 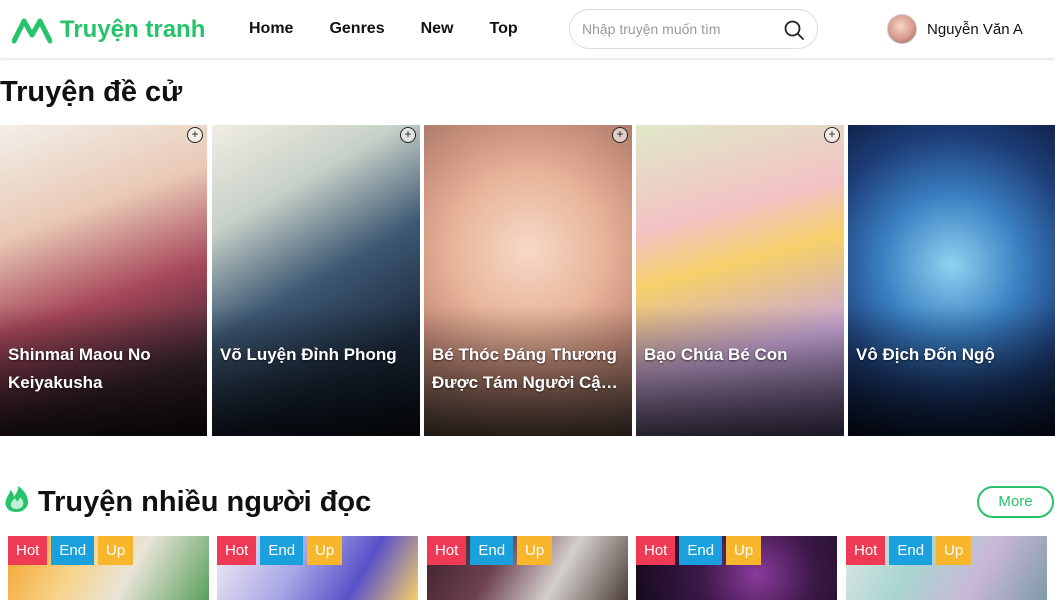 I want to click on user-menu: Nguyễn Văn A, so click(x=955, y=29).